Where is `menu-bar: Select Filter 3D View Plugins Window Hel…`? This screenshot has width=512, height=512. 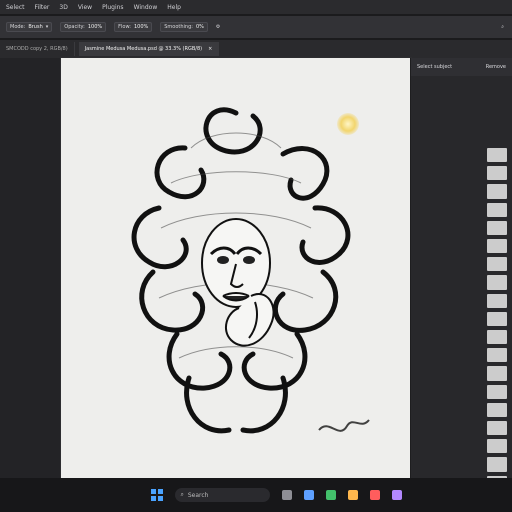 menu-bar: Select Filter 3D View Plugins Window Hel… is located at coordinates (256, 7).